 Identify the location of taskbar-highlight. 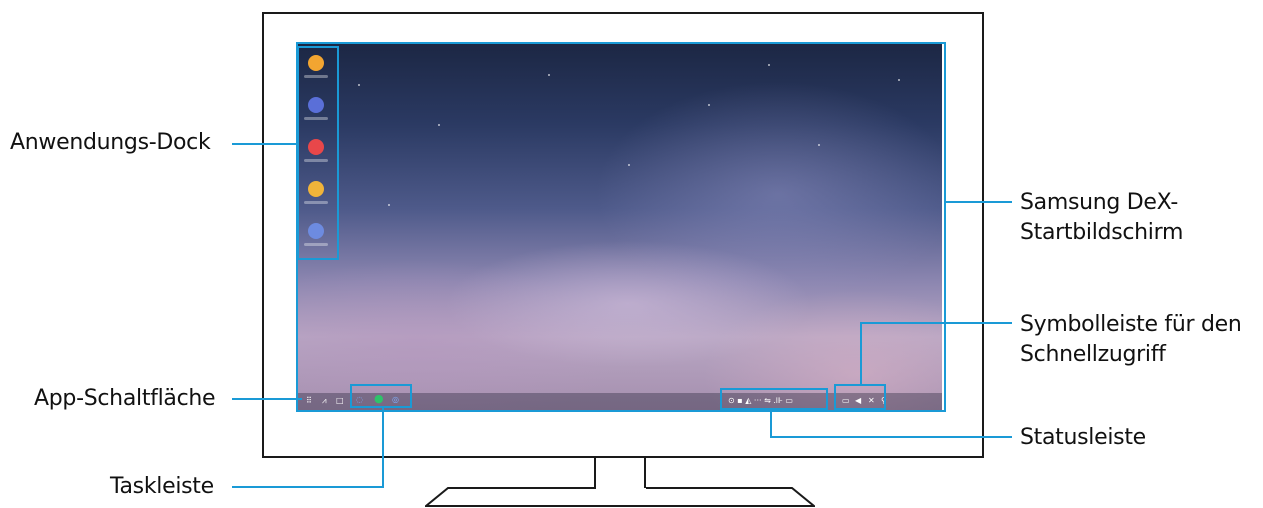
(381, 396).